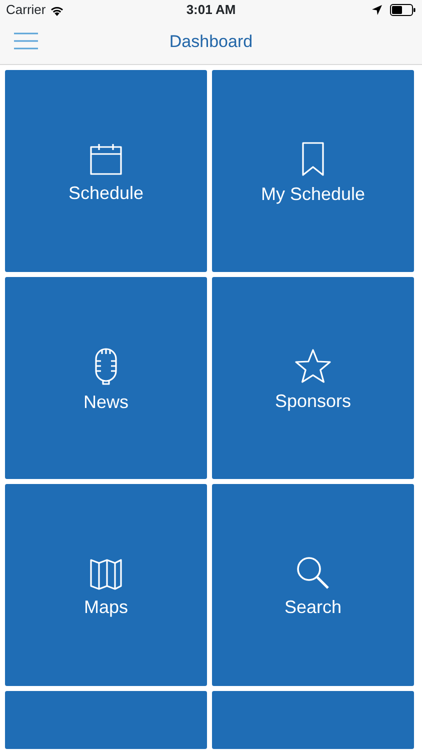  What do you see at coordinates (106, 159) in the screenshot?
I see `calendar-icon` at bounding box center [106, 159].